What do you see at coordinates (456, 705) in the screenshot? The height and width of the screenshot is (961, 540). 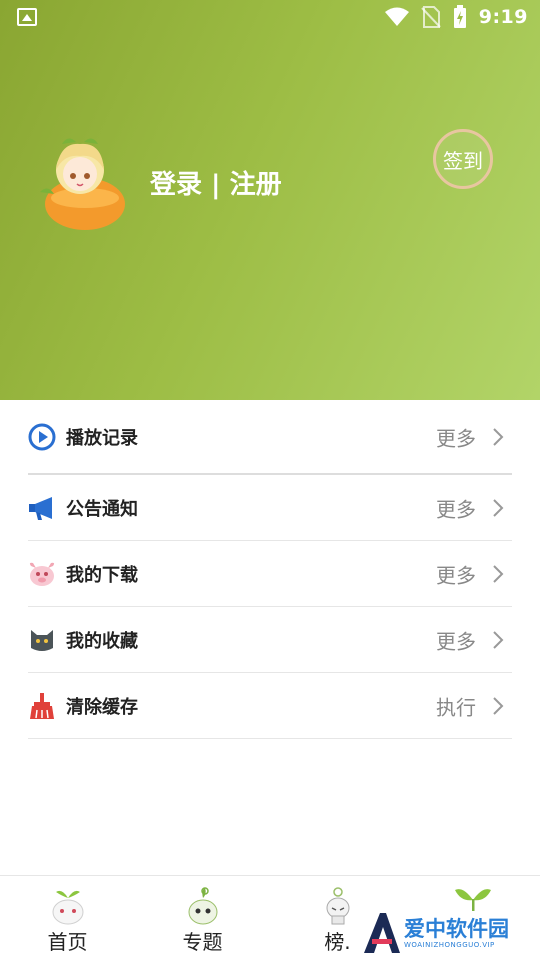 I see `execute-link: 执行` at bounding box center [456, 705].